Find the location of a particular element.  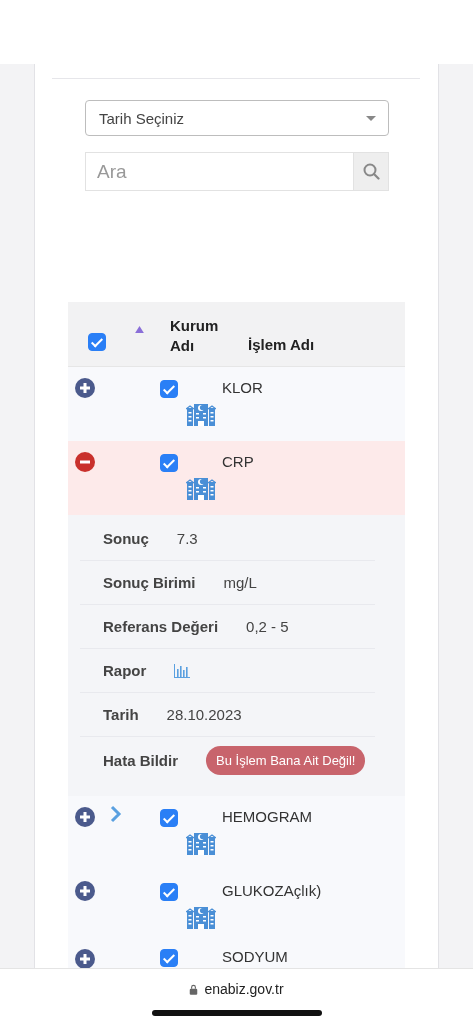

lock-icon is located at coordinates (194, 989).